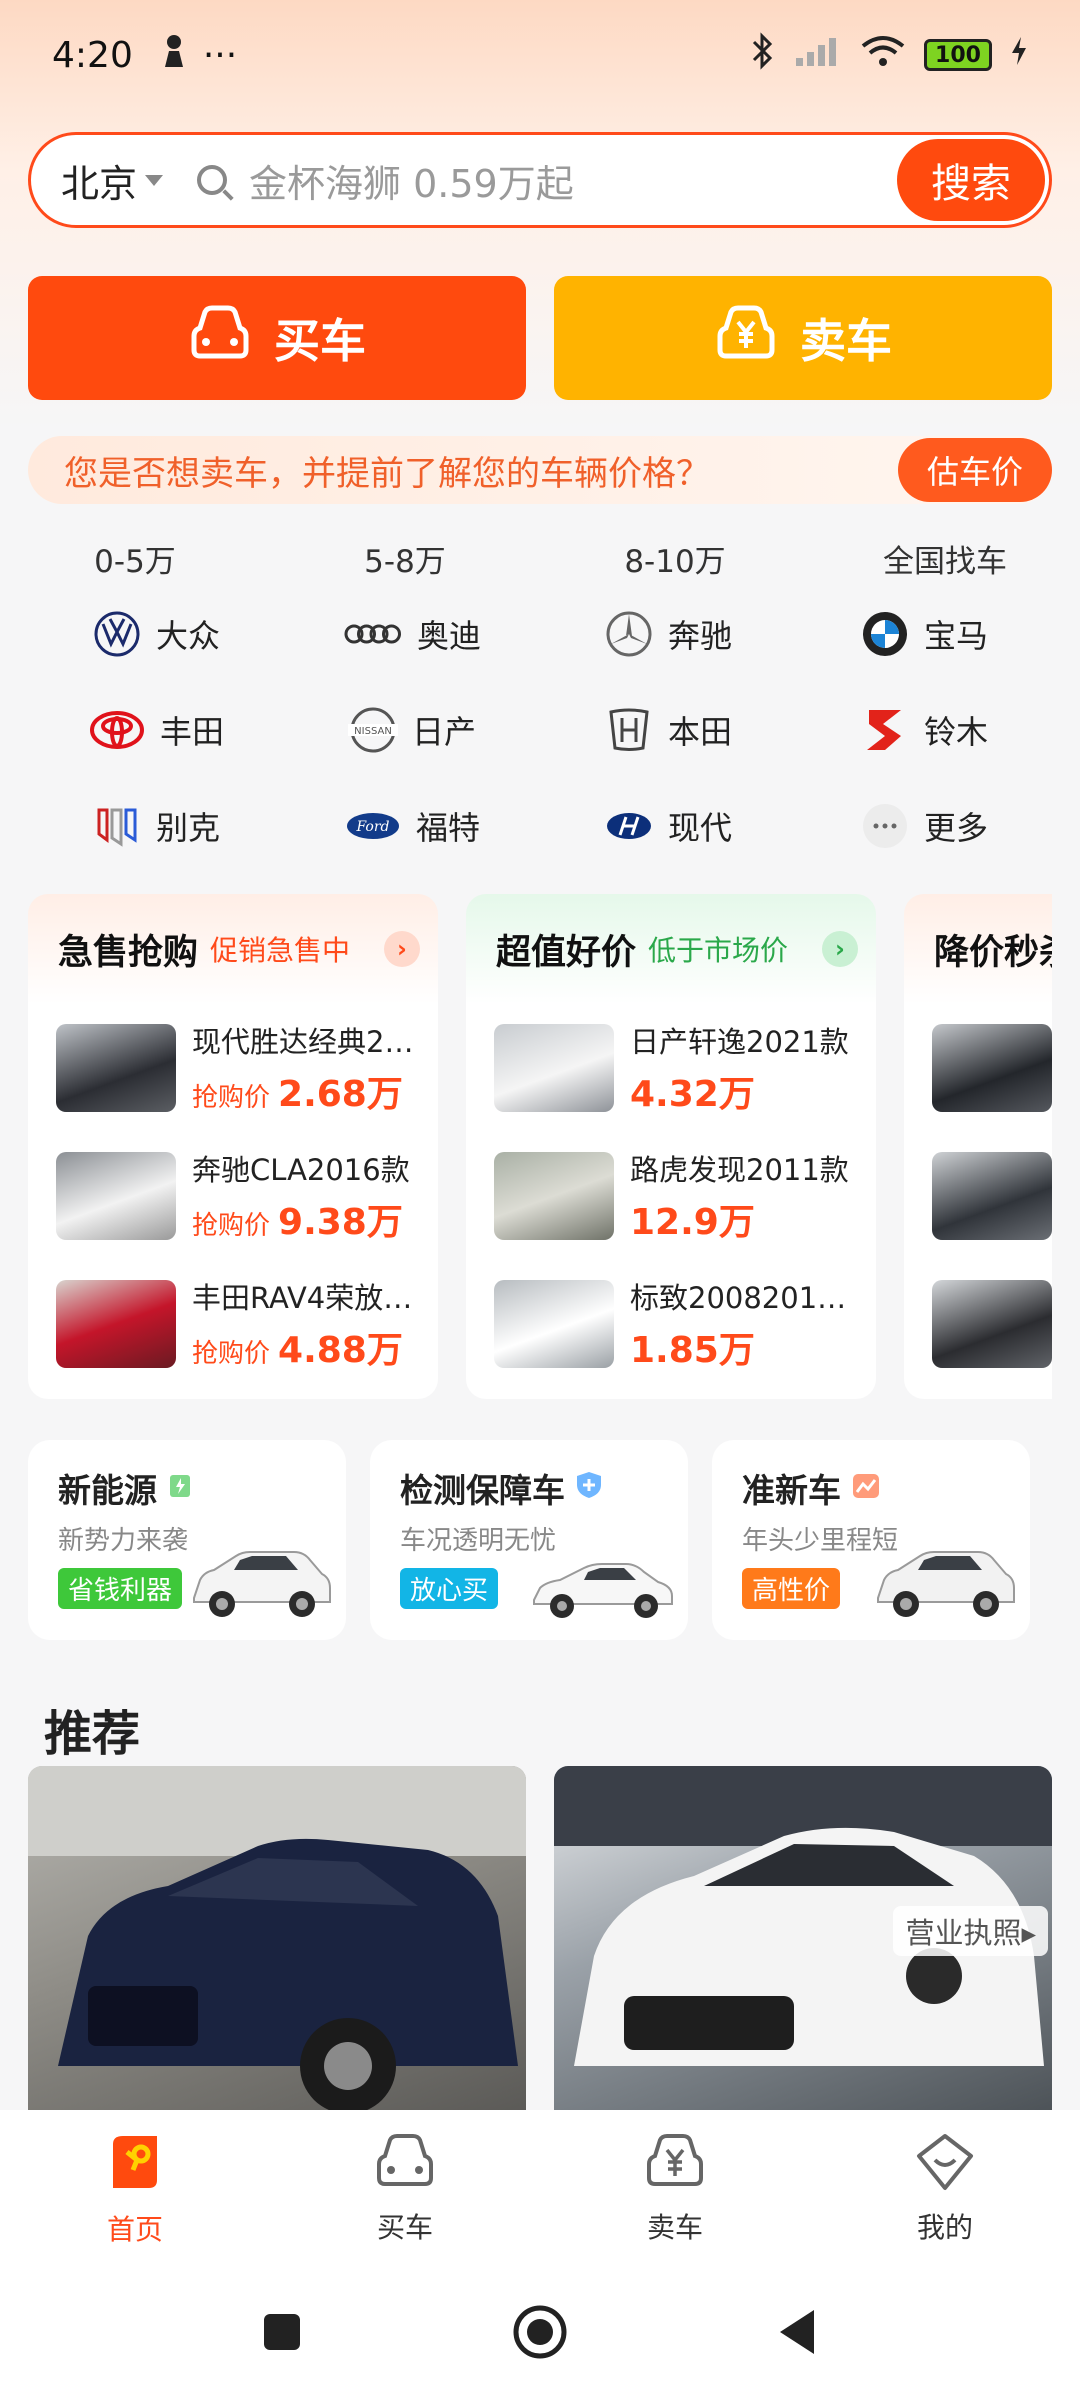 The height and width of the screenshot is (2400, 1080). What do you see at coordinates (739, 1042) in the screenshot?
I see `car-name: 日产轩逸2021款` at bounding box center [739, 1042].